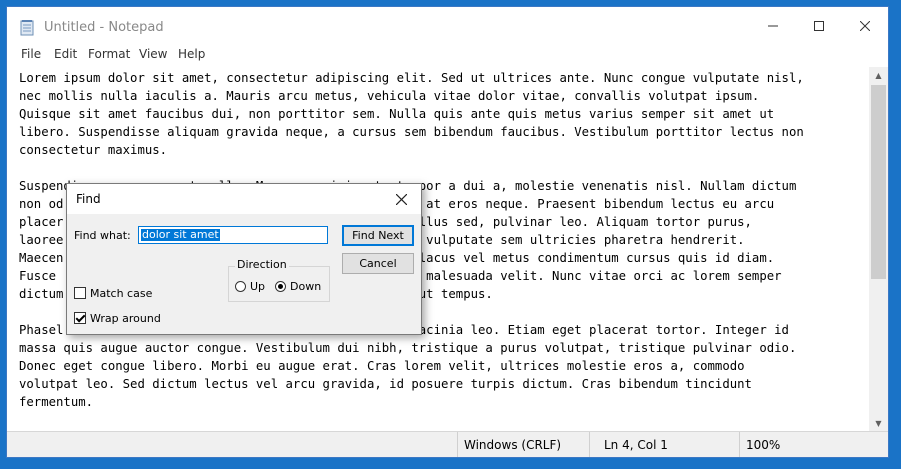  I want to click on menu-format: Format, so click(109, 54).